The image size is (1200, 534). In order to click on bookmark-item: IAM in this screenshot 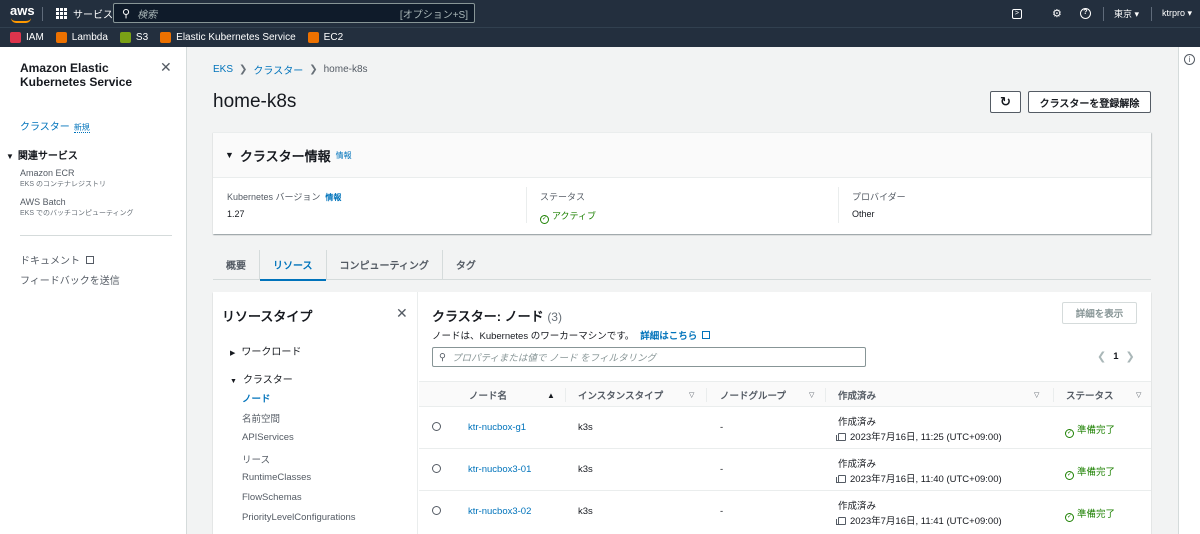, I will do `click(27, 37)`.